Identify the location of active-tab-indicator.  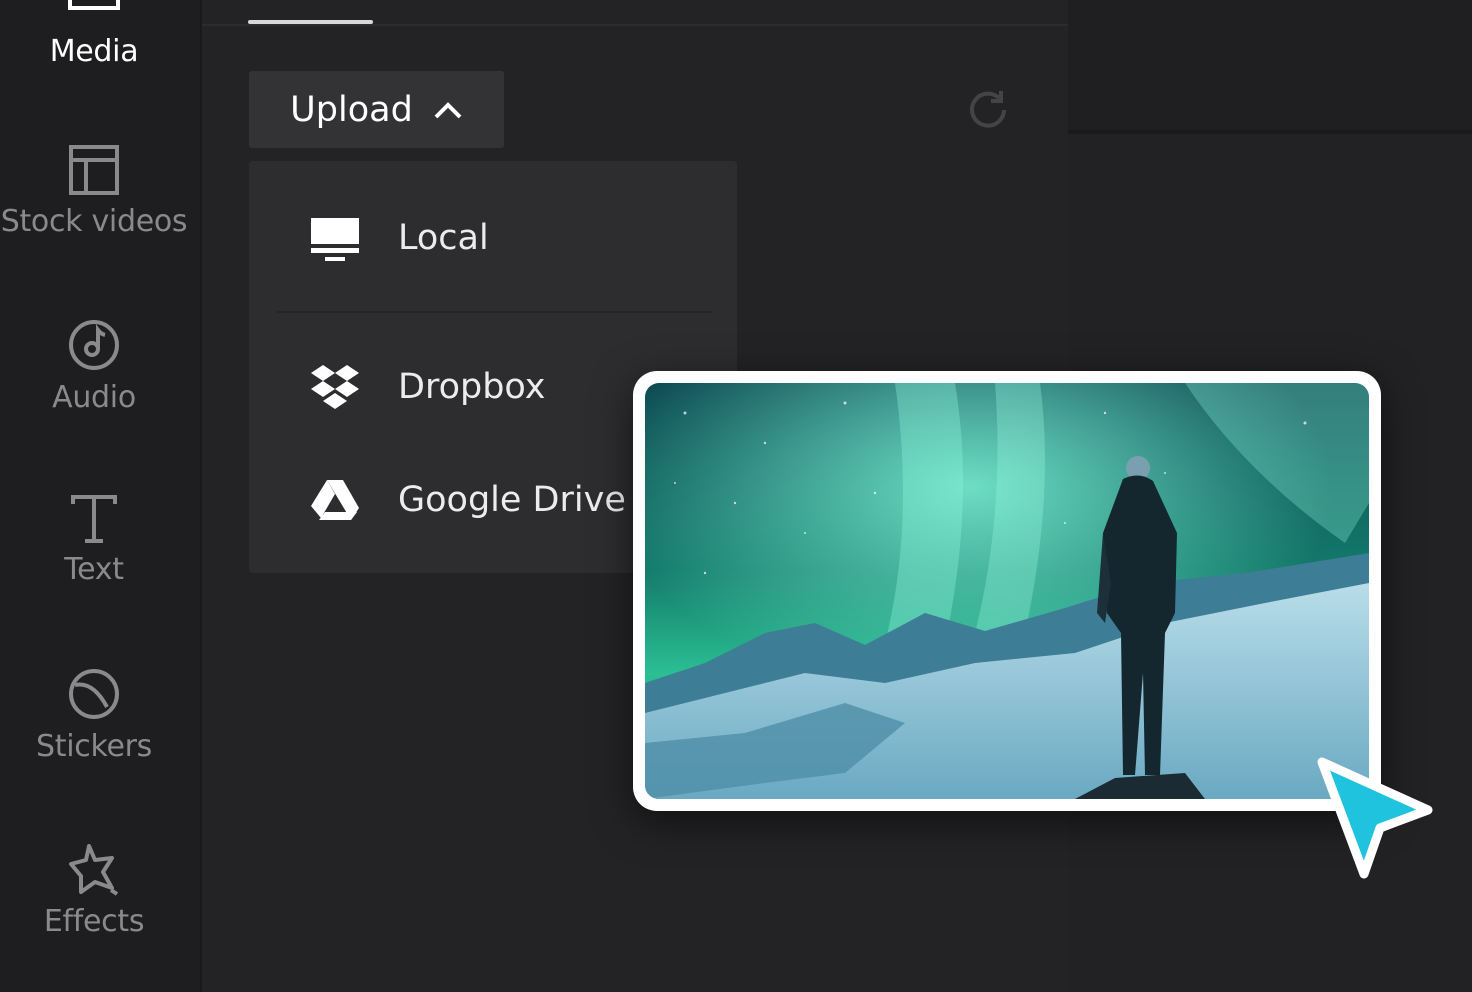
(310, 22).